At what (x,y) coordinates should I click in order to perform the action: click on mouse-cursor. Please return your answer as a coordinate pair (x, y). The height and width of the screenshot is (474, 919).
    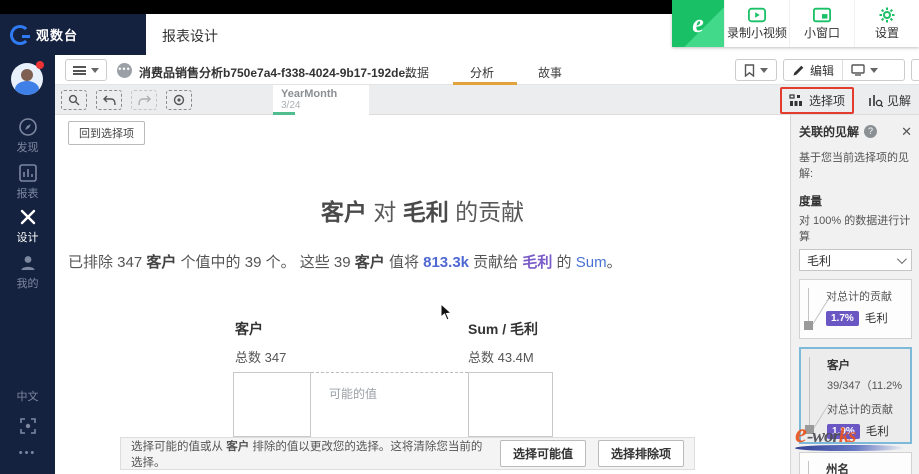
    Looking at the image, I should click on (446, 312).